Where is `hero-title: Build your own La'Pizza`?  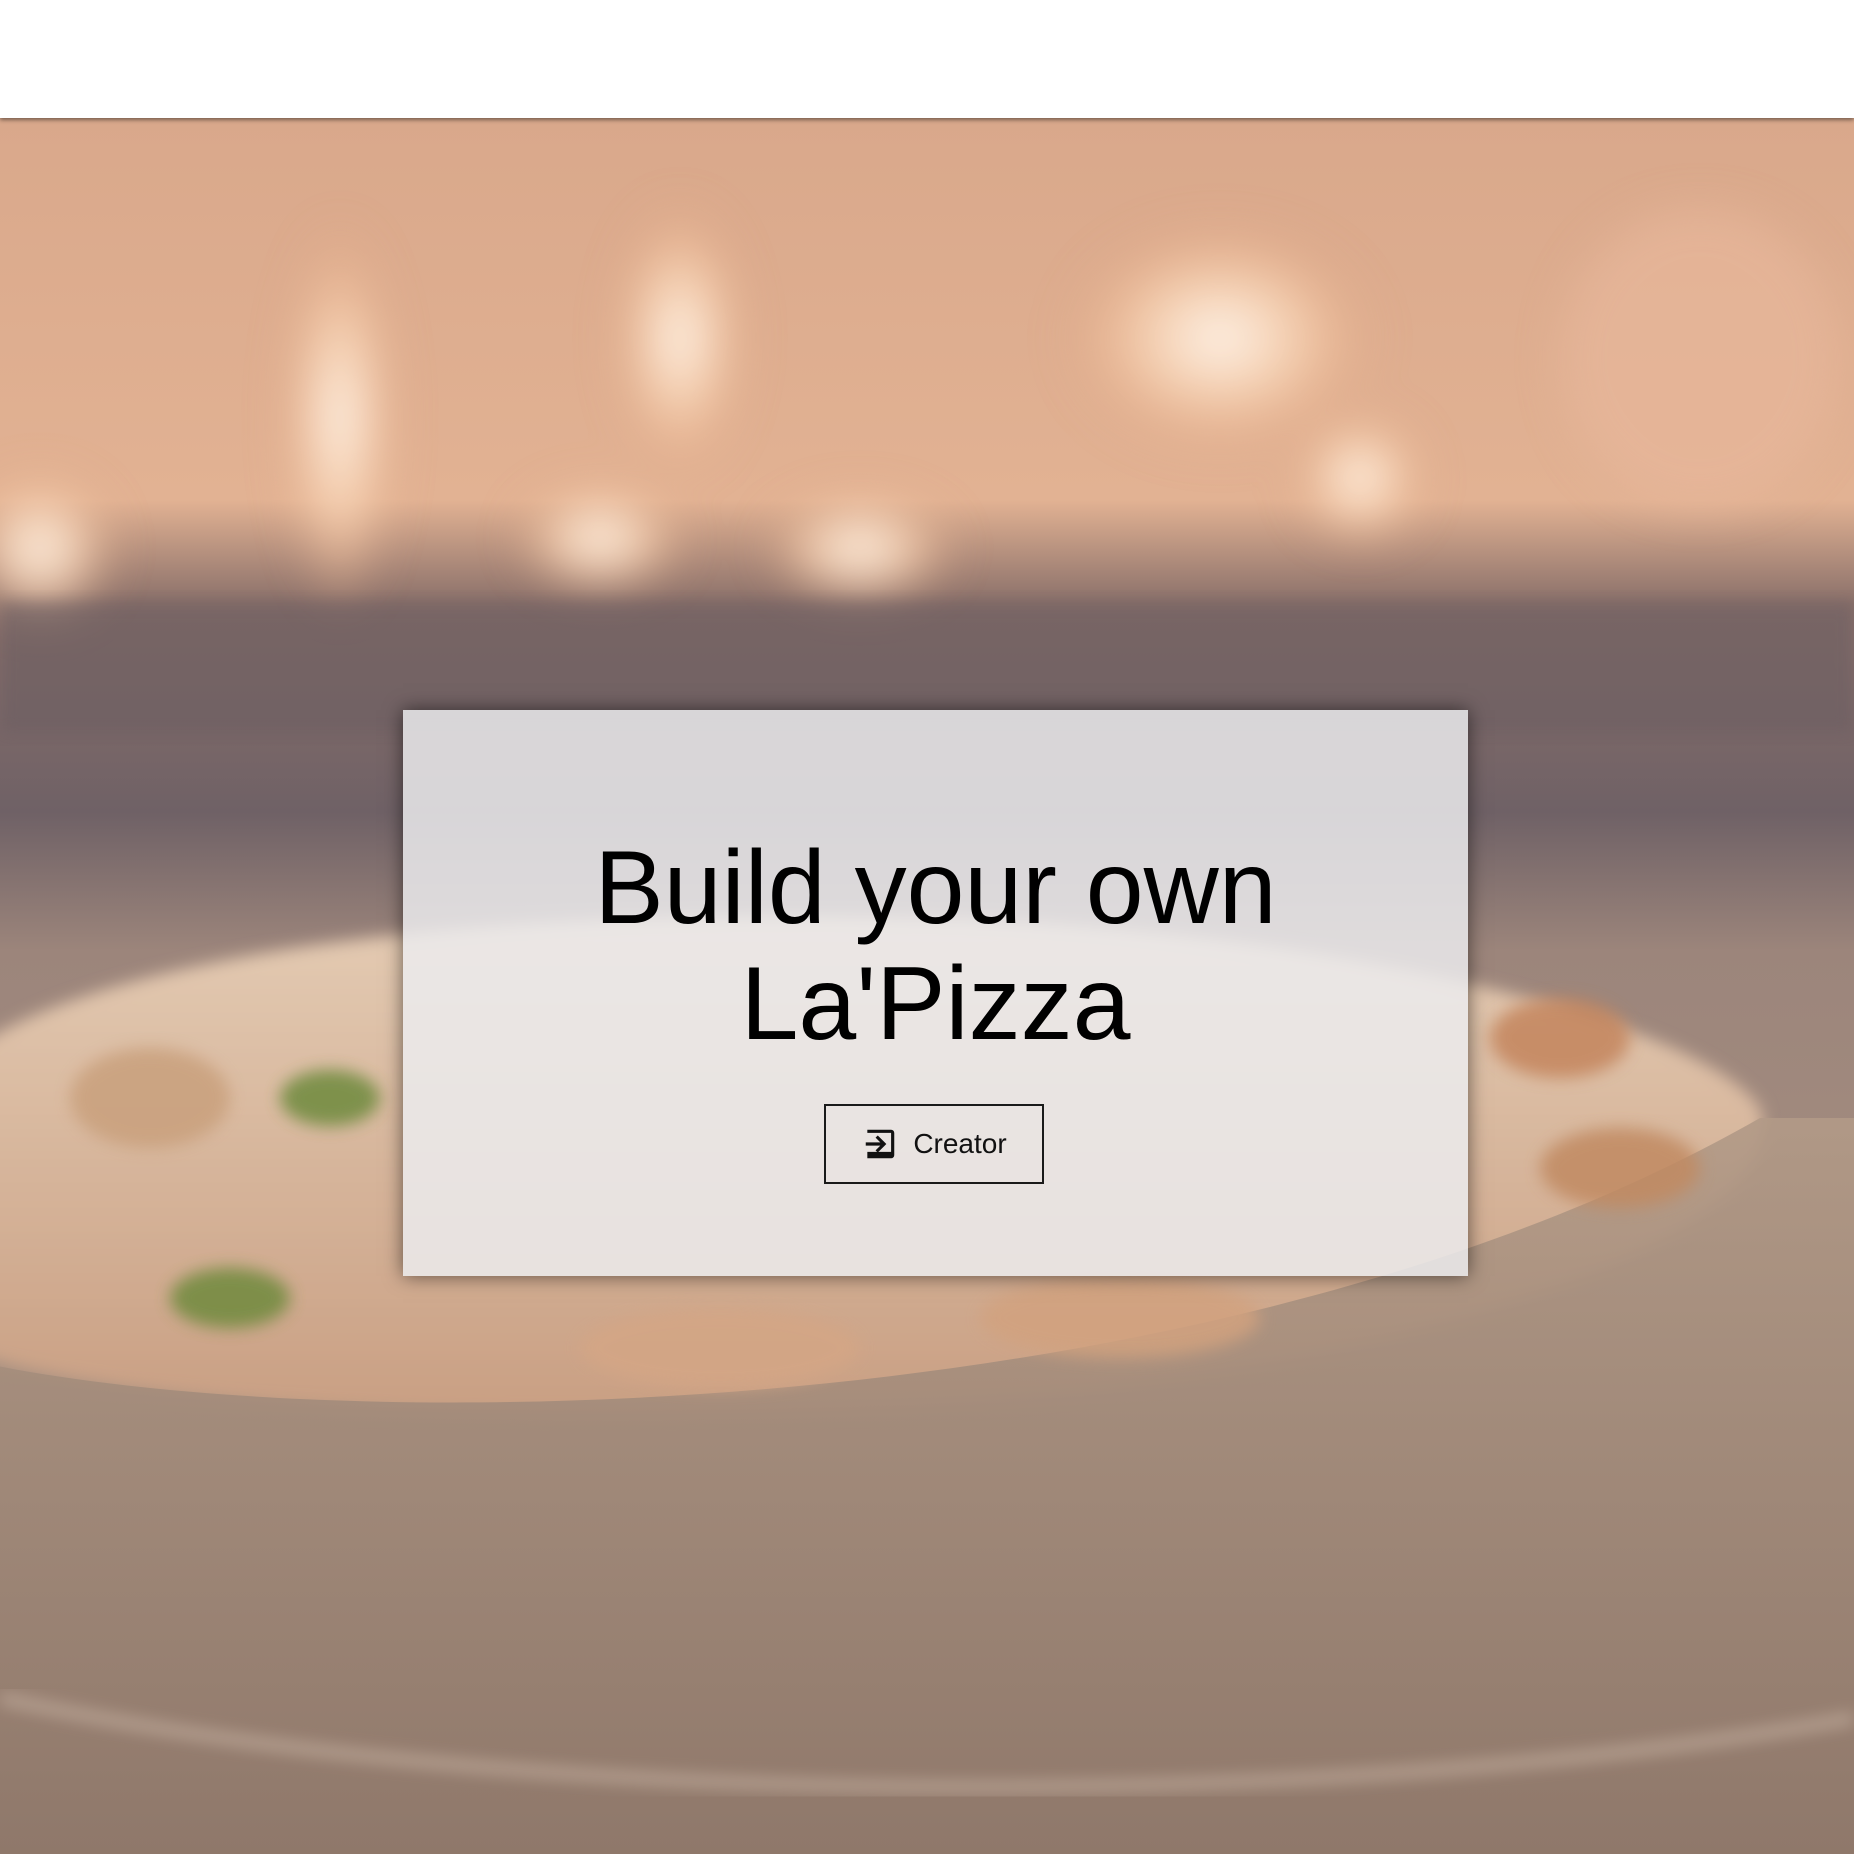
hero-title: Build your own La'Pizza is located at coordinates (935, 946).